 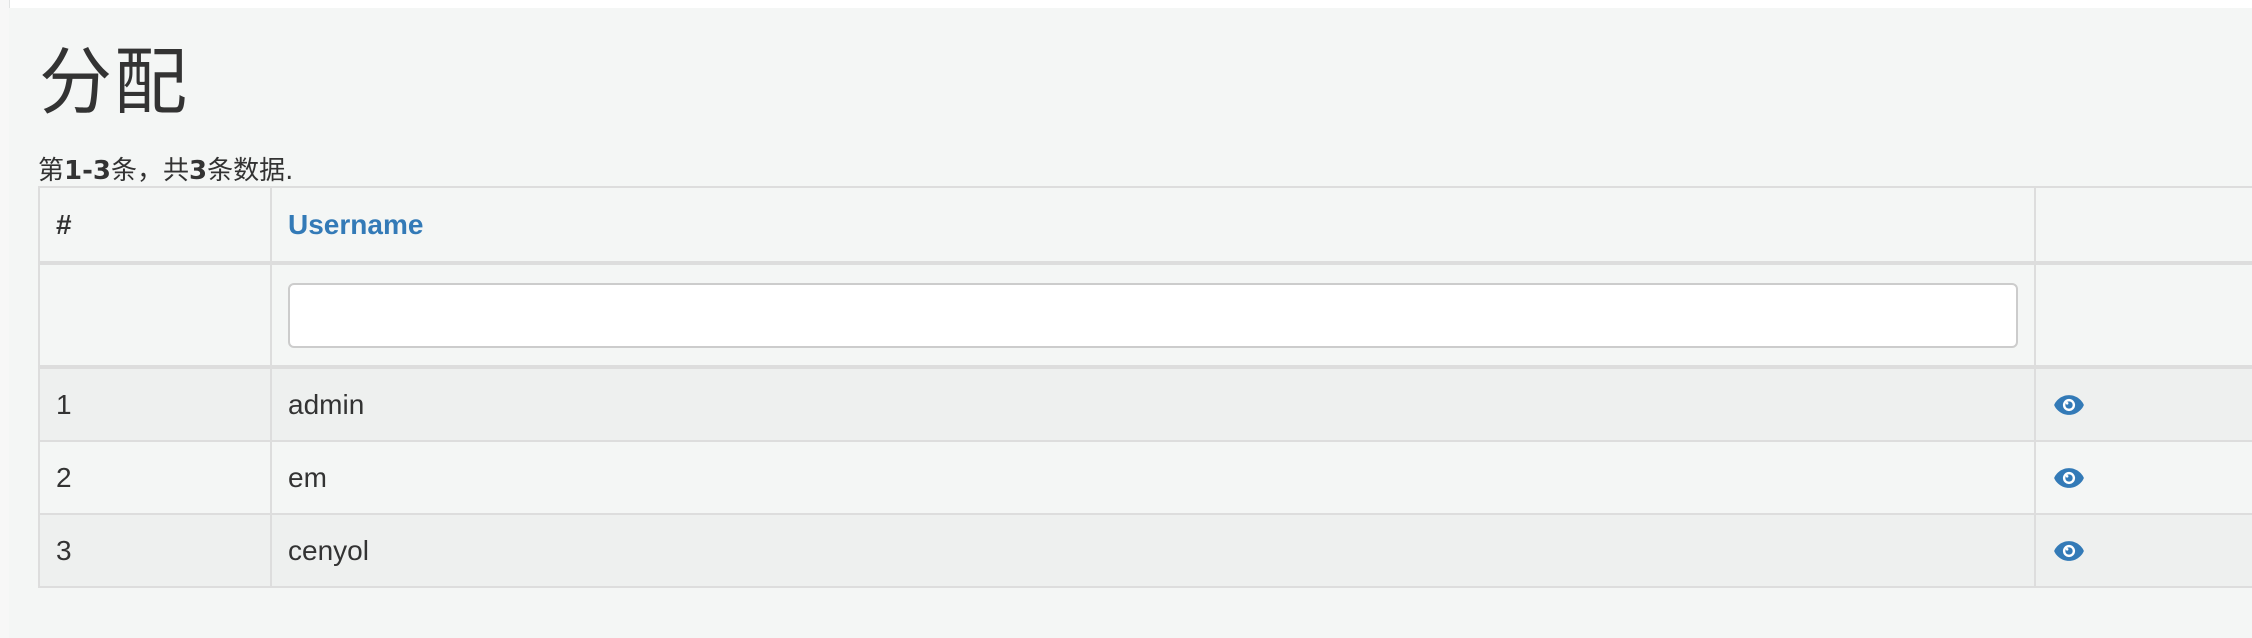 What do you see at coordinates (198, 171) in the screenshot?
I see `summary-total: 3` at bounding box center [198, 171].